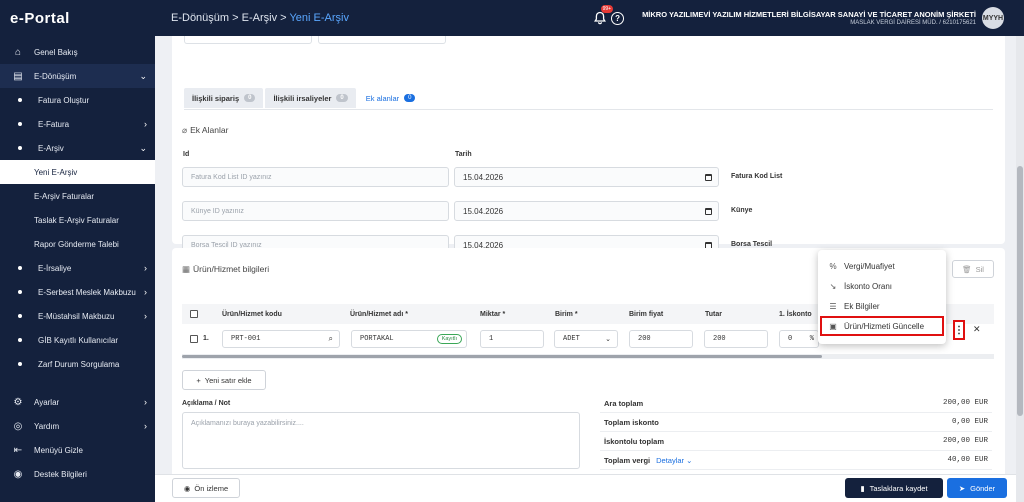  I want to click on sidebar-item-e-mustahsil: E-Müstahsil Makbuzu ›, so click(77, 316).